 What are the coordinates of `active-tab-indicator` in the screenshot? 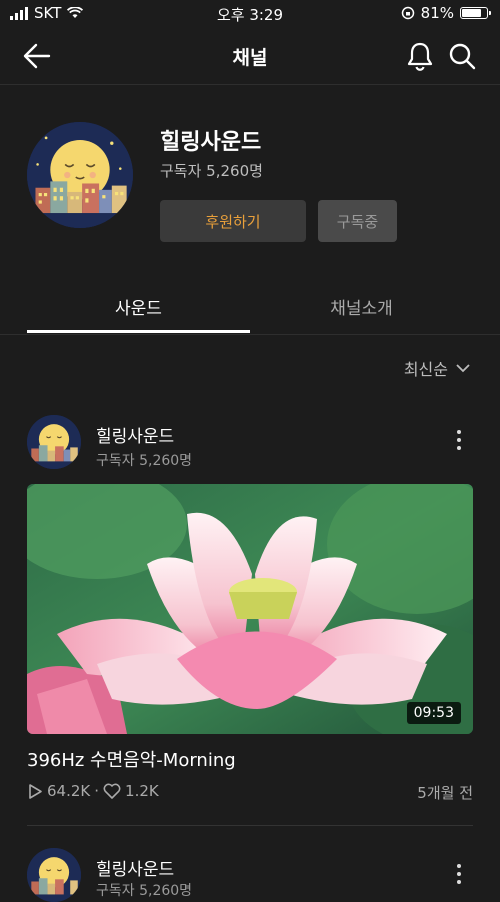 It's located at (138, 331).